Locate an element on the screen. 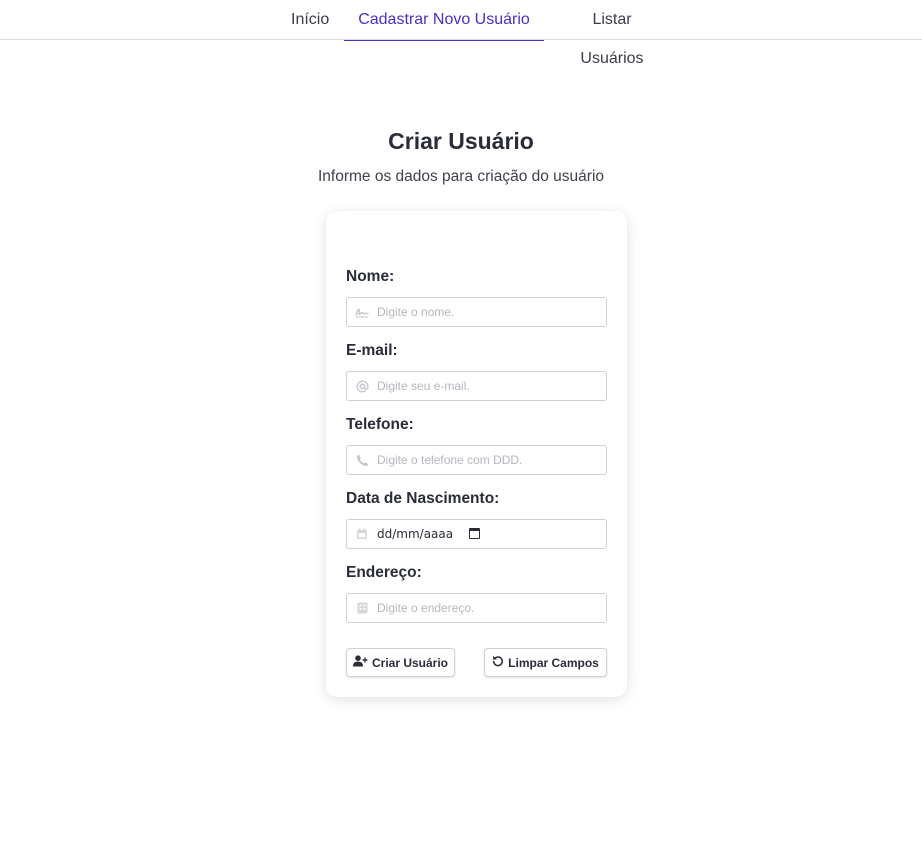  phone-icon is located at coordinates (362, 460).